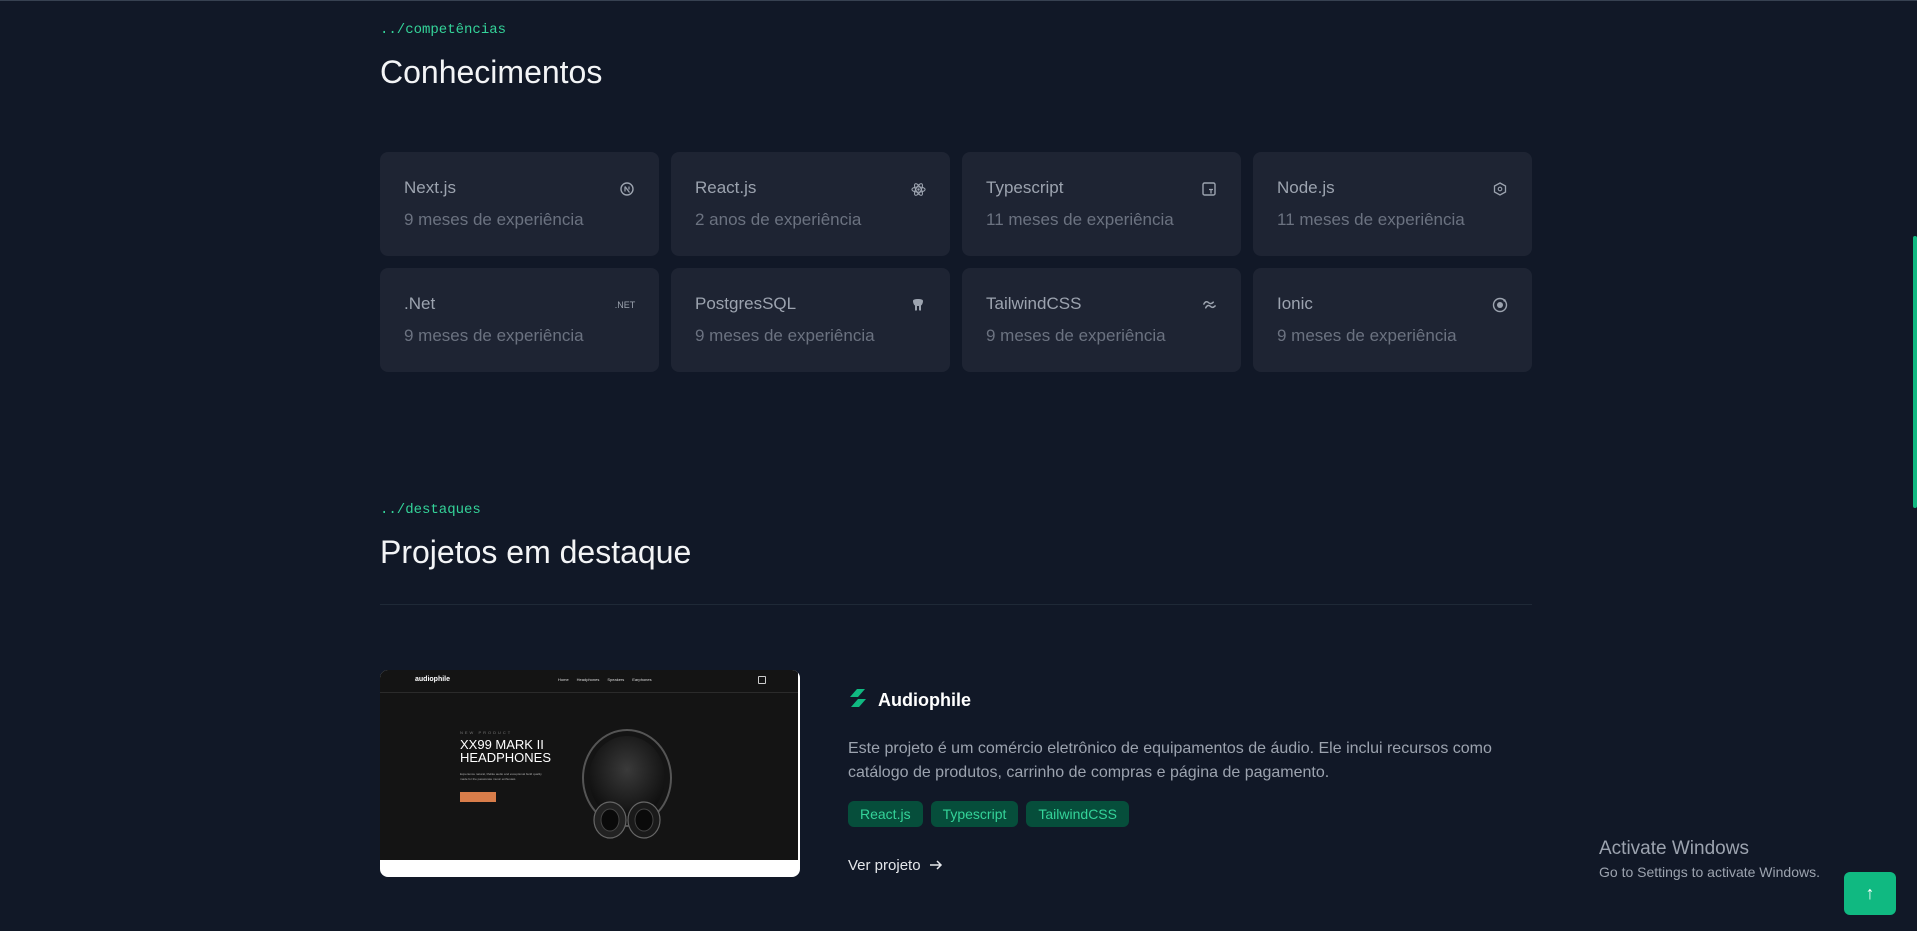 This screenshot has width=1917, height=931. I want to click on skill-name: Node.js, so click(1306, 187).